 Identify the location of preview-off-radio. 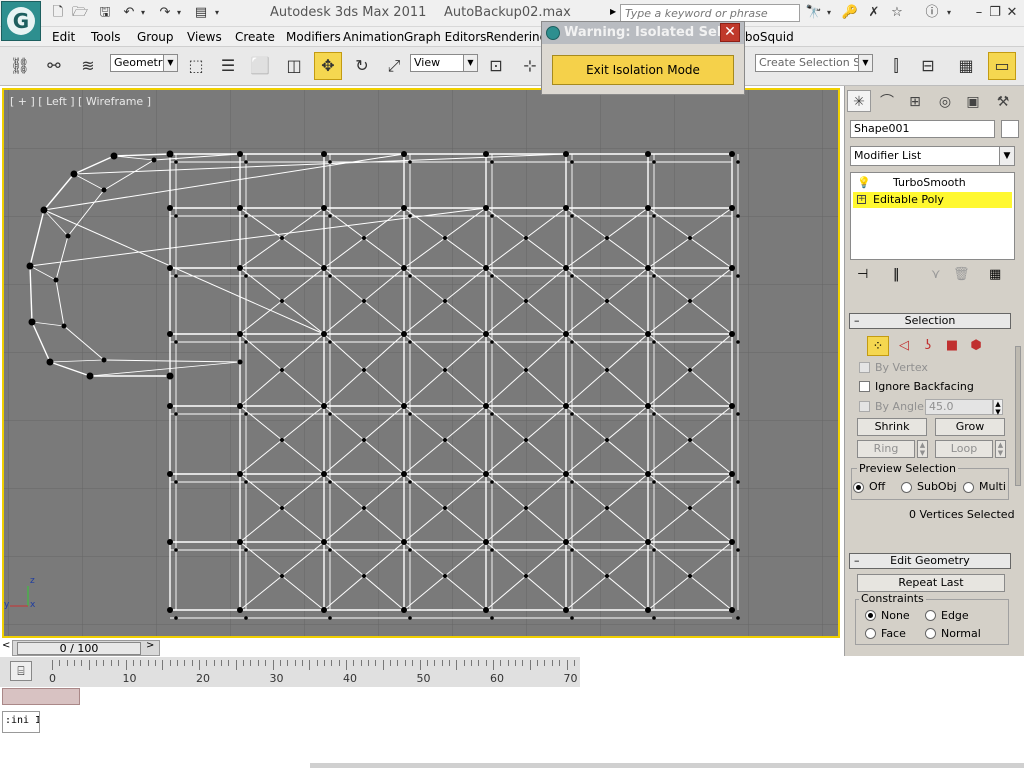
(858, 487).